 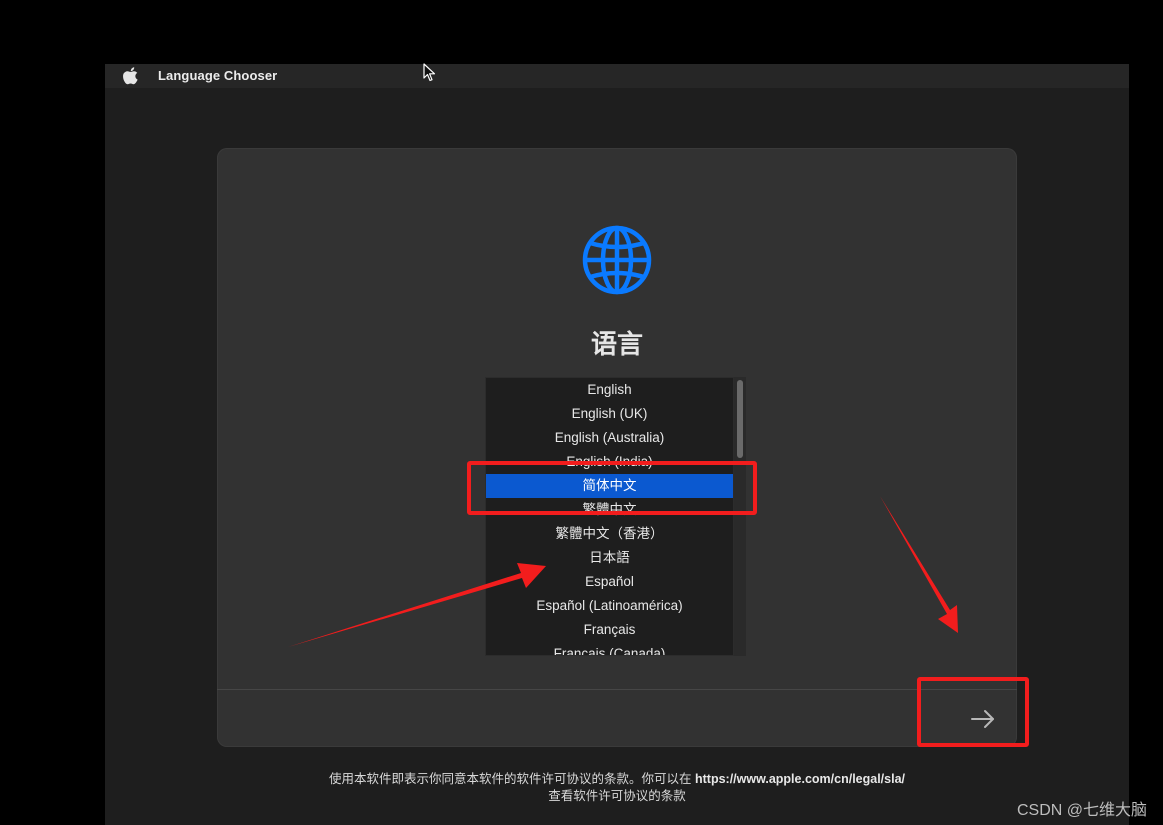 I want to click on arrow-right-icon, so click(x=982, y=719).